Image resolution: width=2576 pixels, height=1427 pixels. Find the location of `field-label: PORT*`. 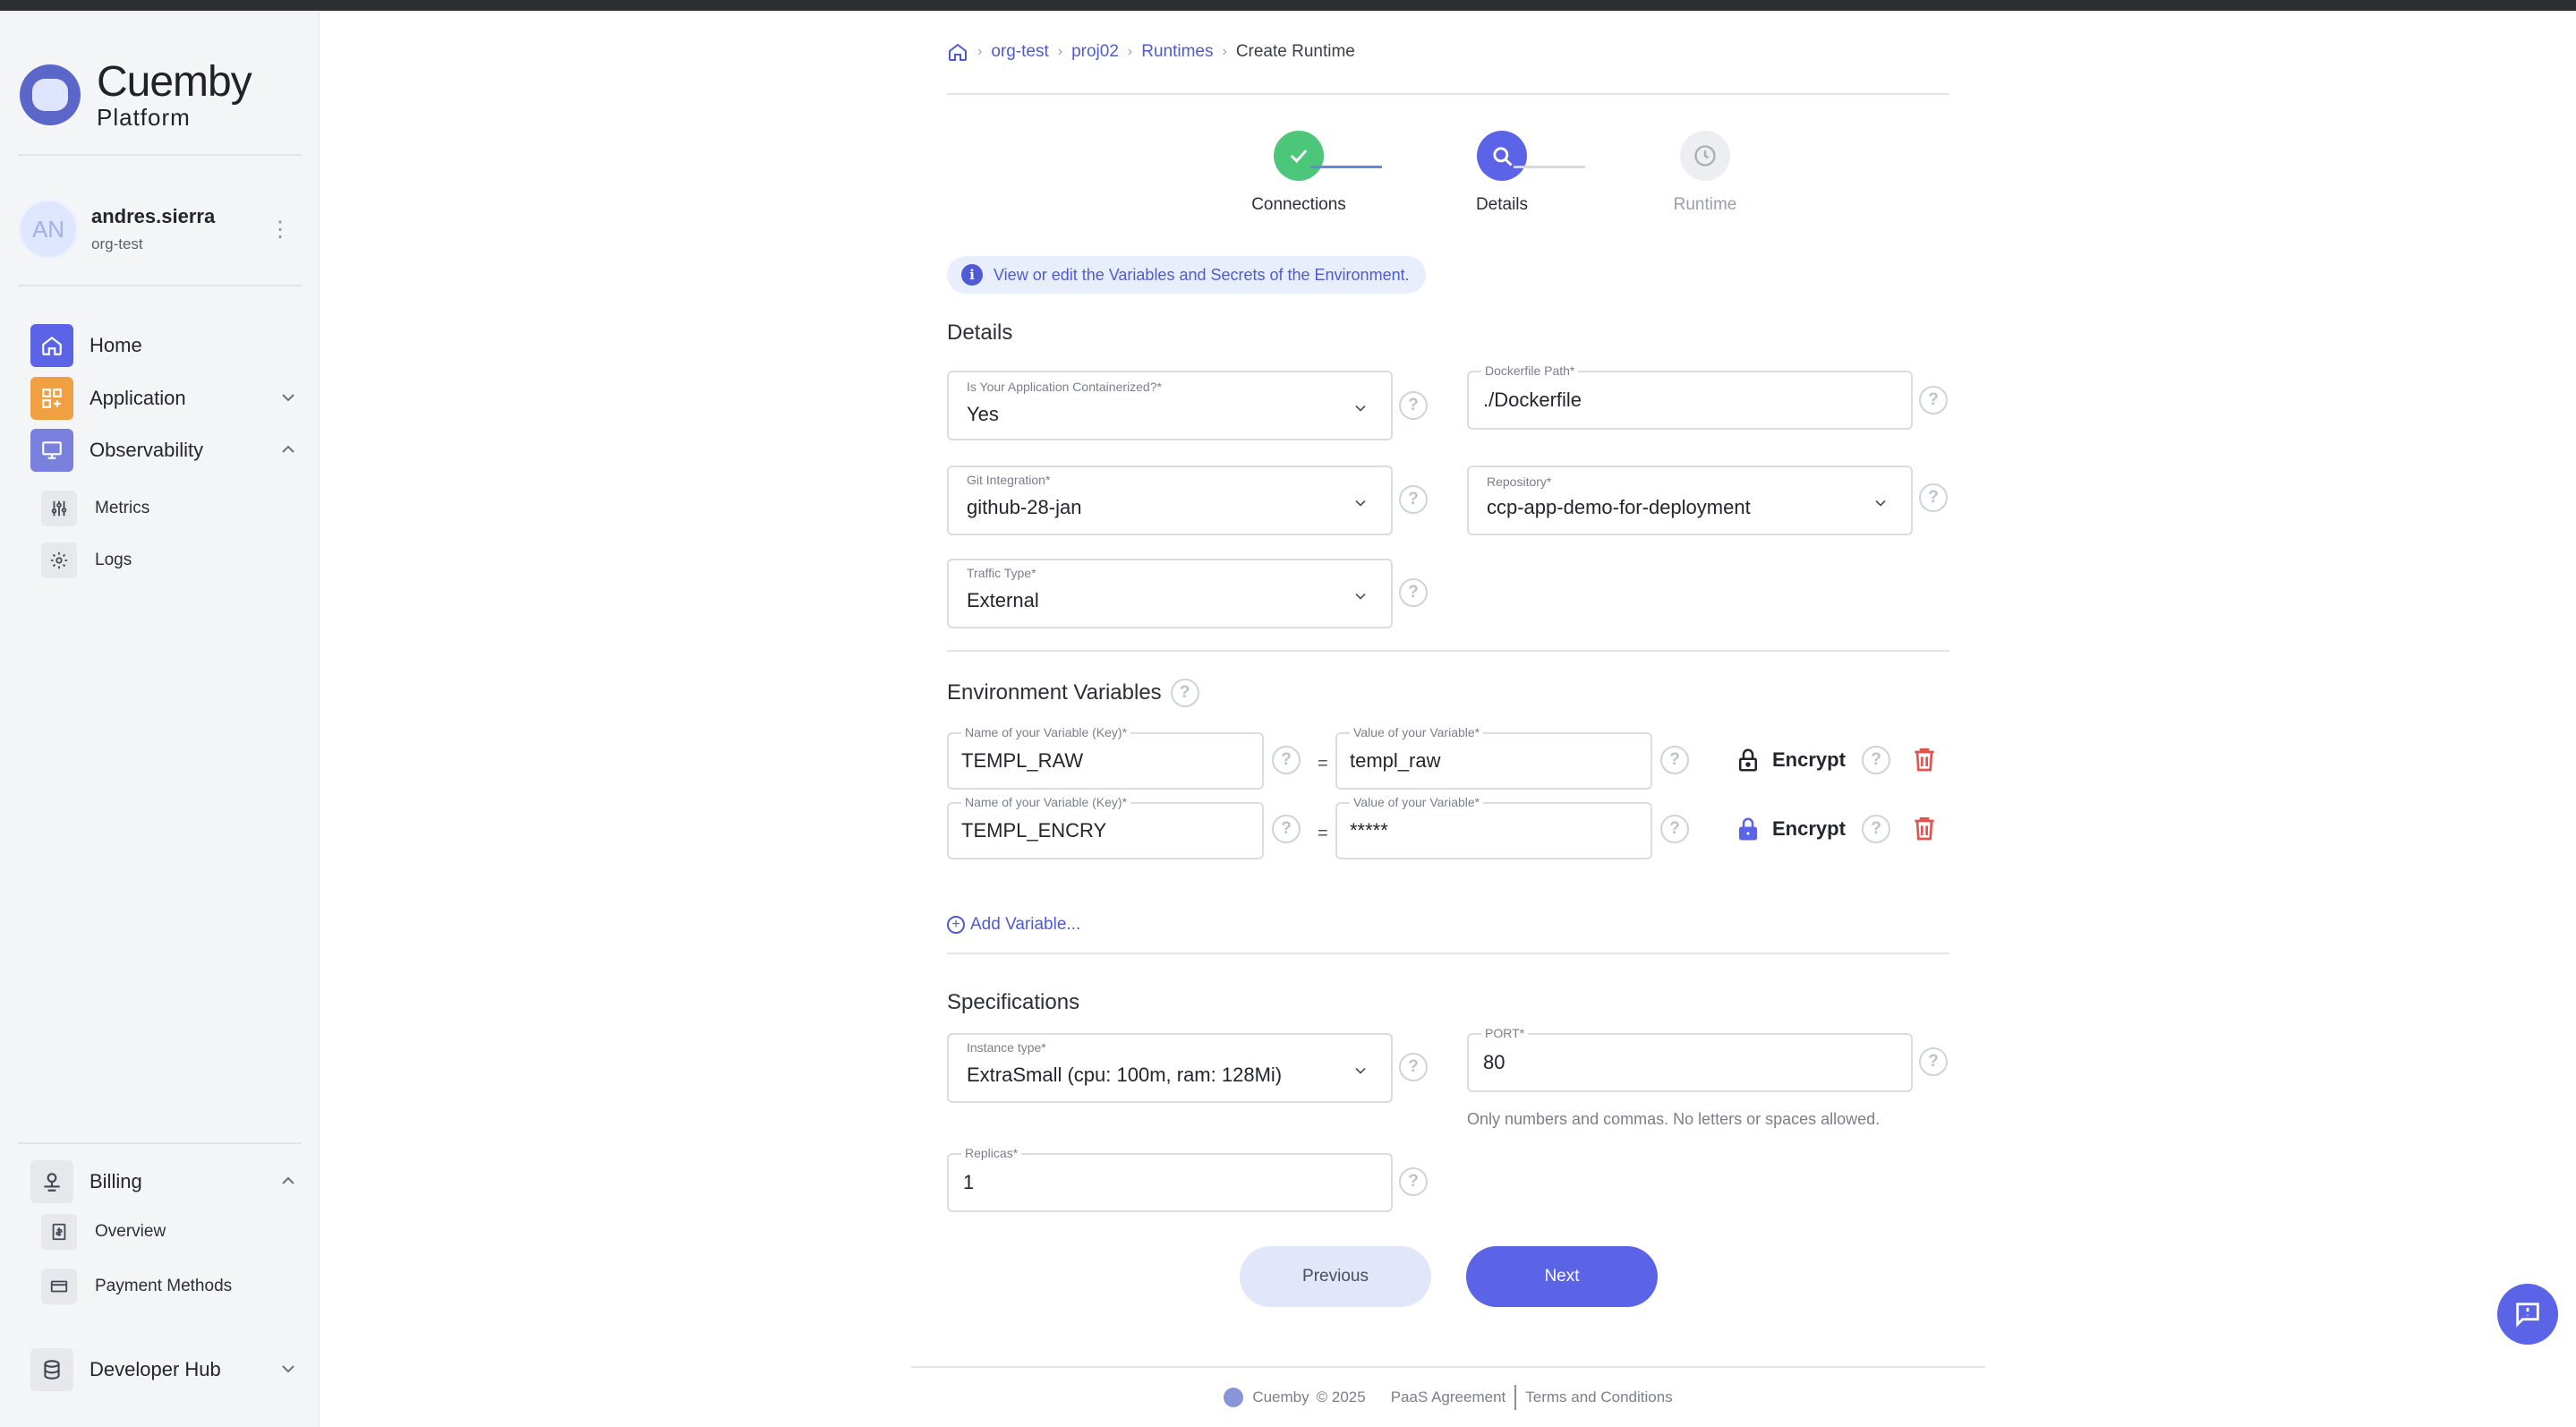

field-label: PORT* is located at coordinates (1505, 1033).